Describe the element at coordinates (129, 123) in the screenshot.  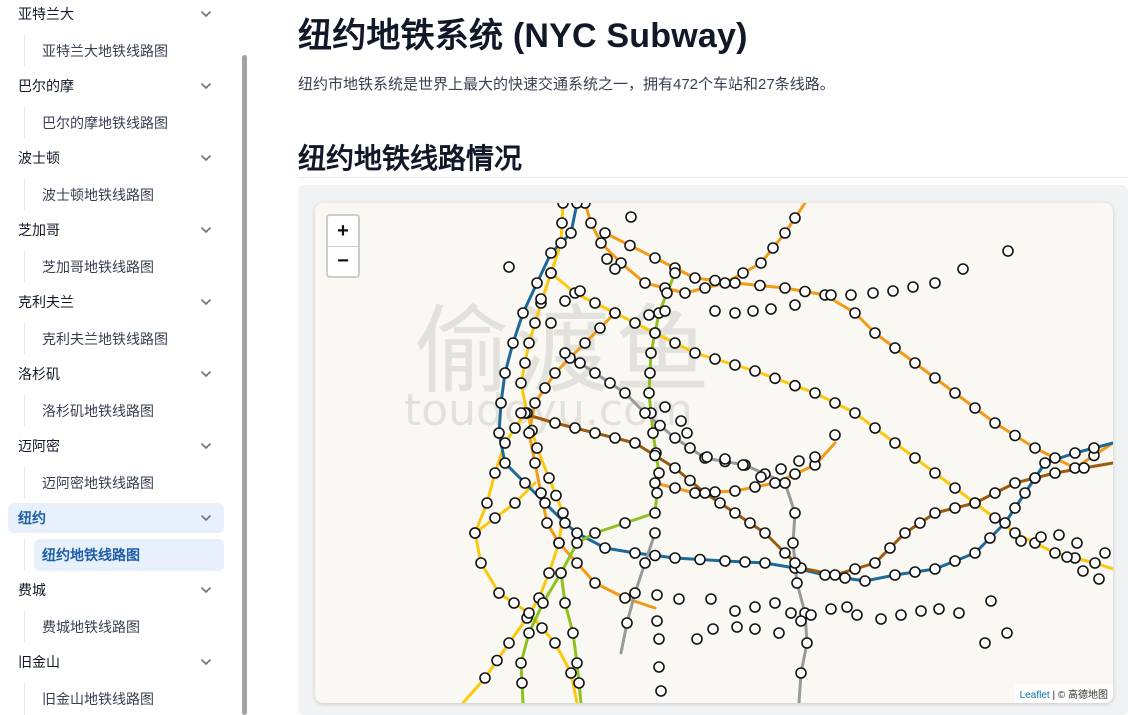
I see `sidebar-item-map-link: 巴尔的摩地铁线路图` at that location.